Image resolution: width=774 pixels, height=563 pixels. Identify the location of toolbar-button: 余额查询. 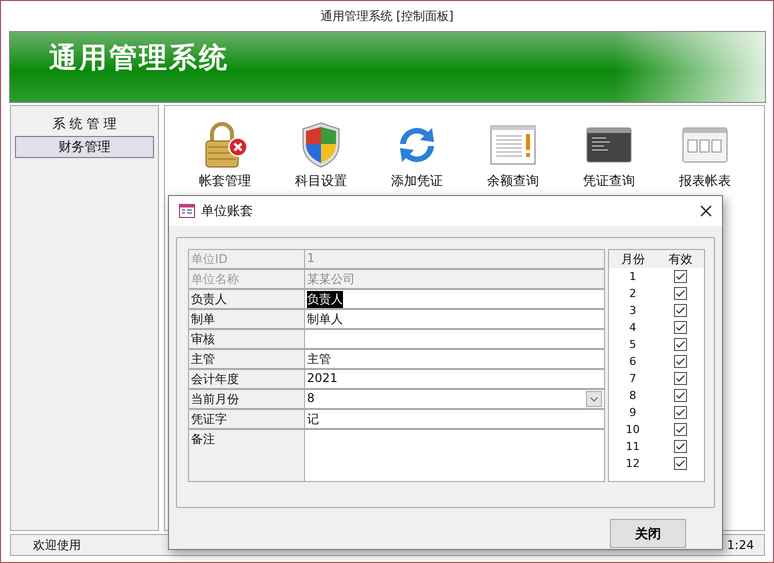
(513, 155).